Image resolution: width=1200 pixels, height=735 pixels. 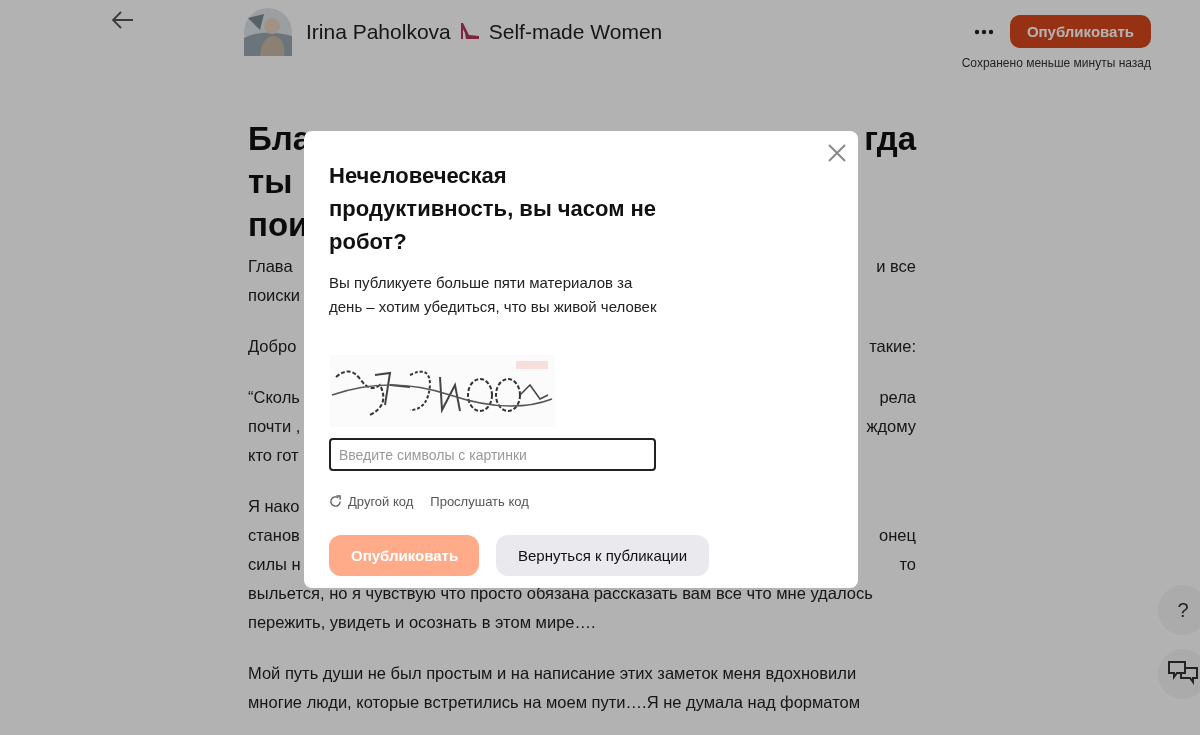 I want to click on article-text: Я нако, so click(x=274, y=506).